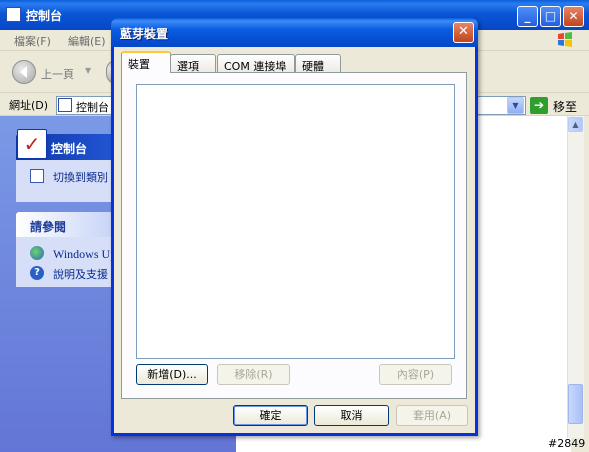 The image size is (589, 452). I want to click on scroll-up-icon: ▲, so click(575, 124).